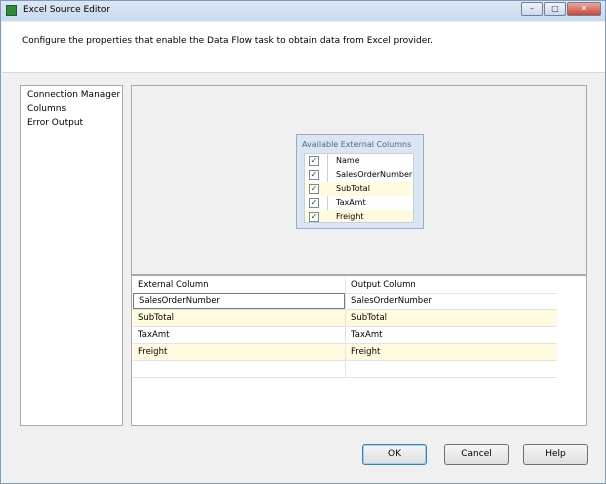 Image resolution: width=606 pixels, height=484 pixels. Describe the element at coordinates (451, 285) in the screenshot. I see `output-column-header: Output Column` at that location.